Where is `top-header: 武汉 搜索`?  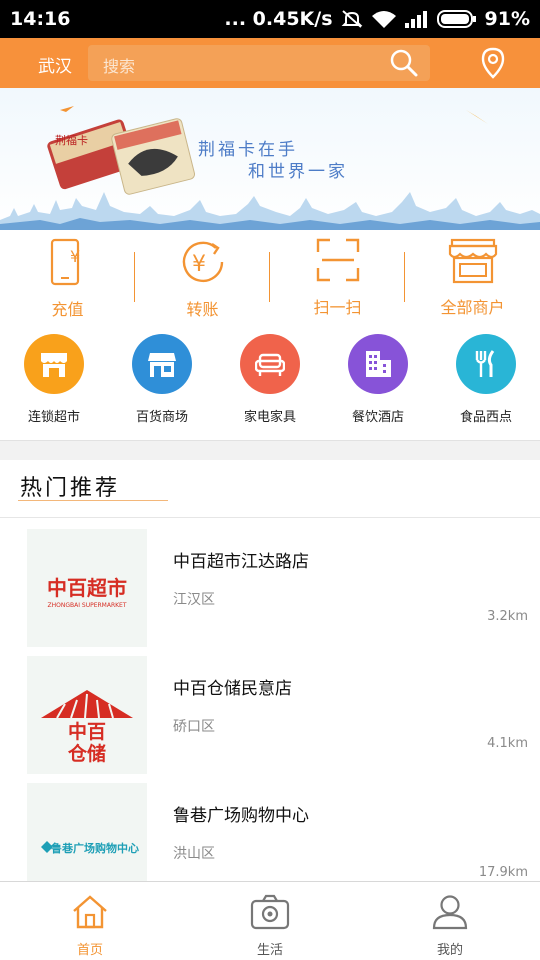
top-header: 武汉 搜索 is located at coordinates (270, 63).